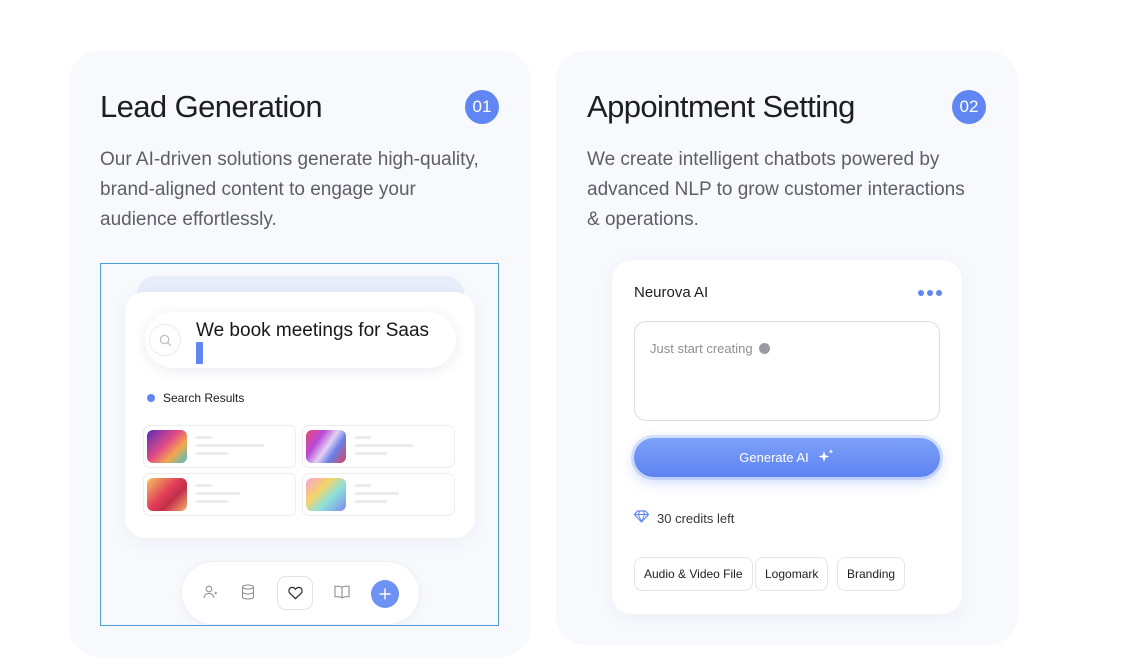  Describe the element at coordinates (313, 330) in the screenshot. I see `search-query-text: We book meetings for Saas` at that location.